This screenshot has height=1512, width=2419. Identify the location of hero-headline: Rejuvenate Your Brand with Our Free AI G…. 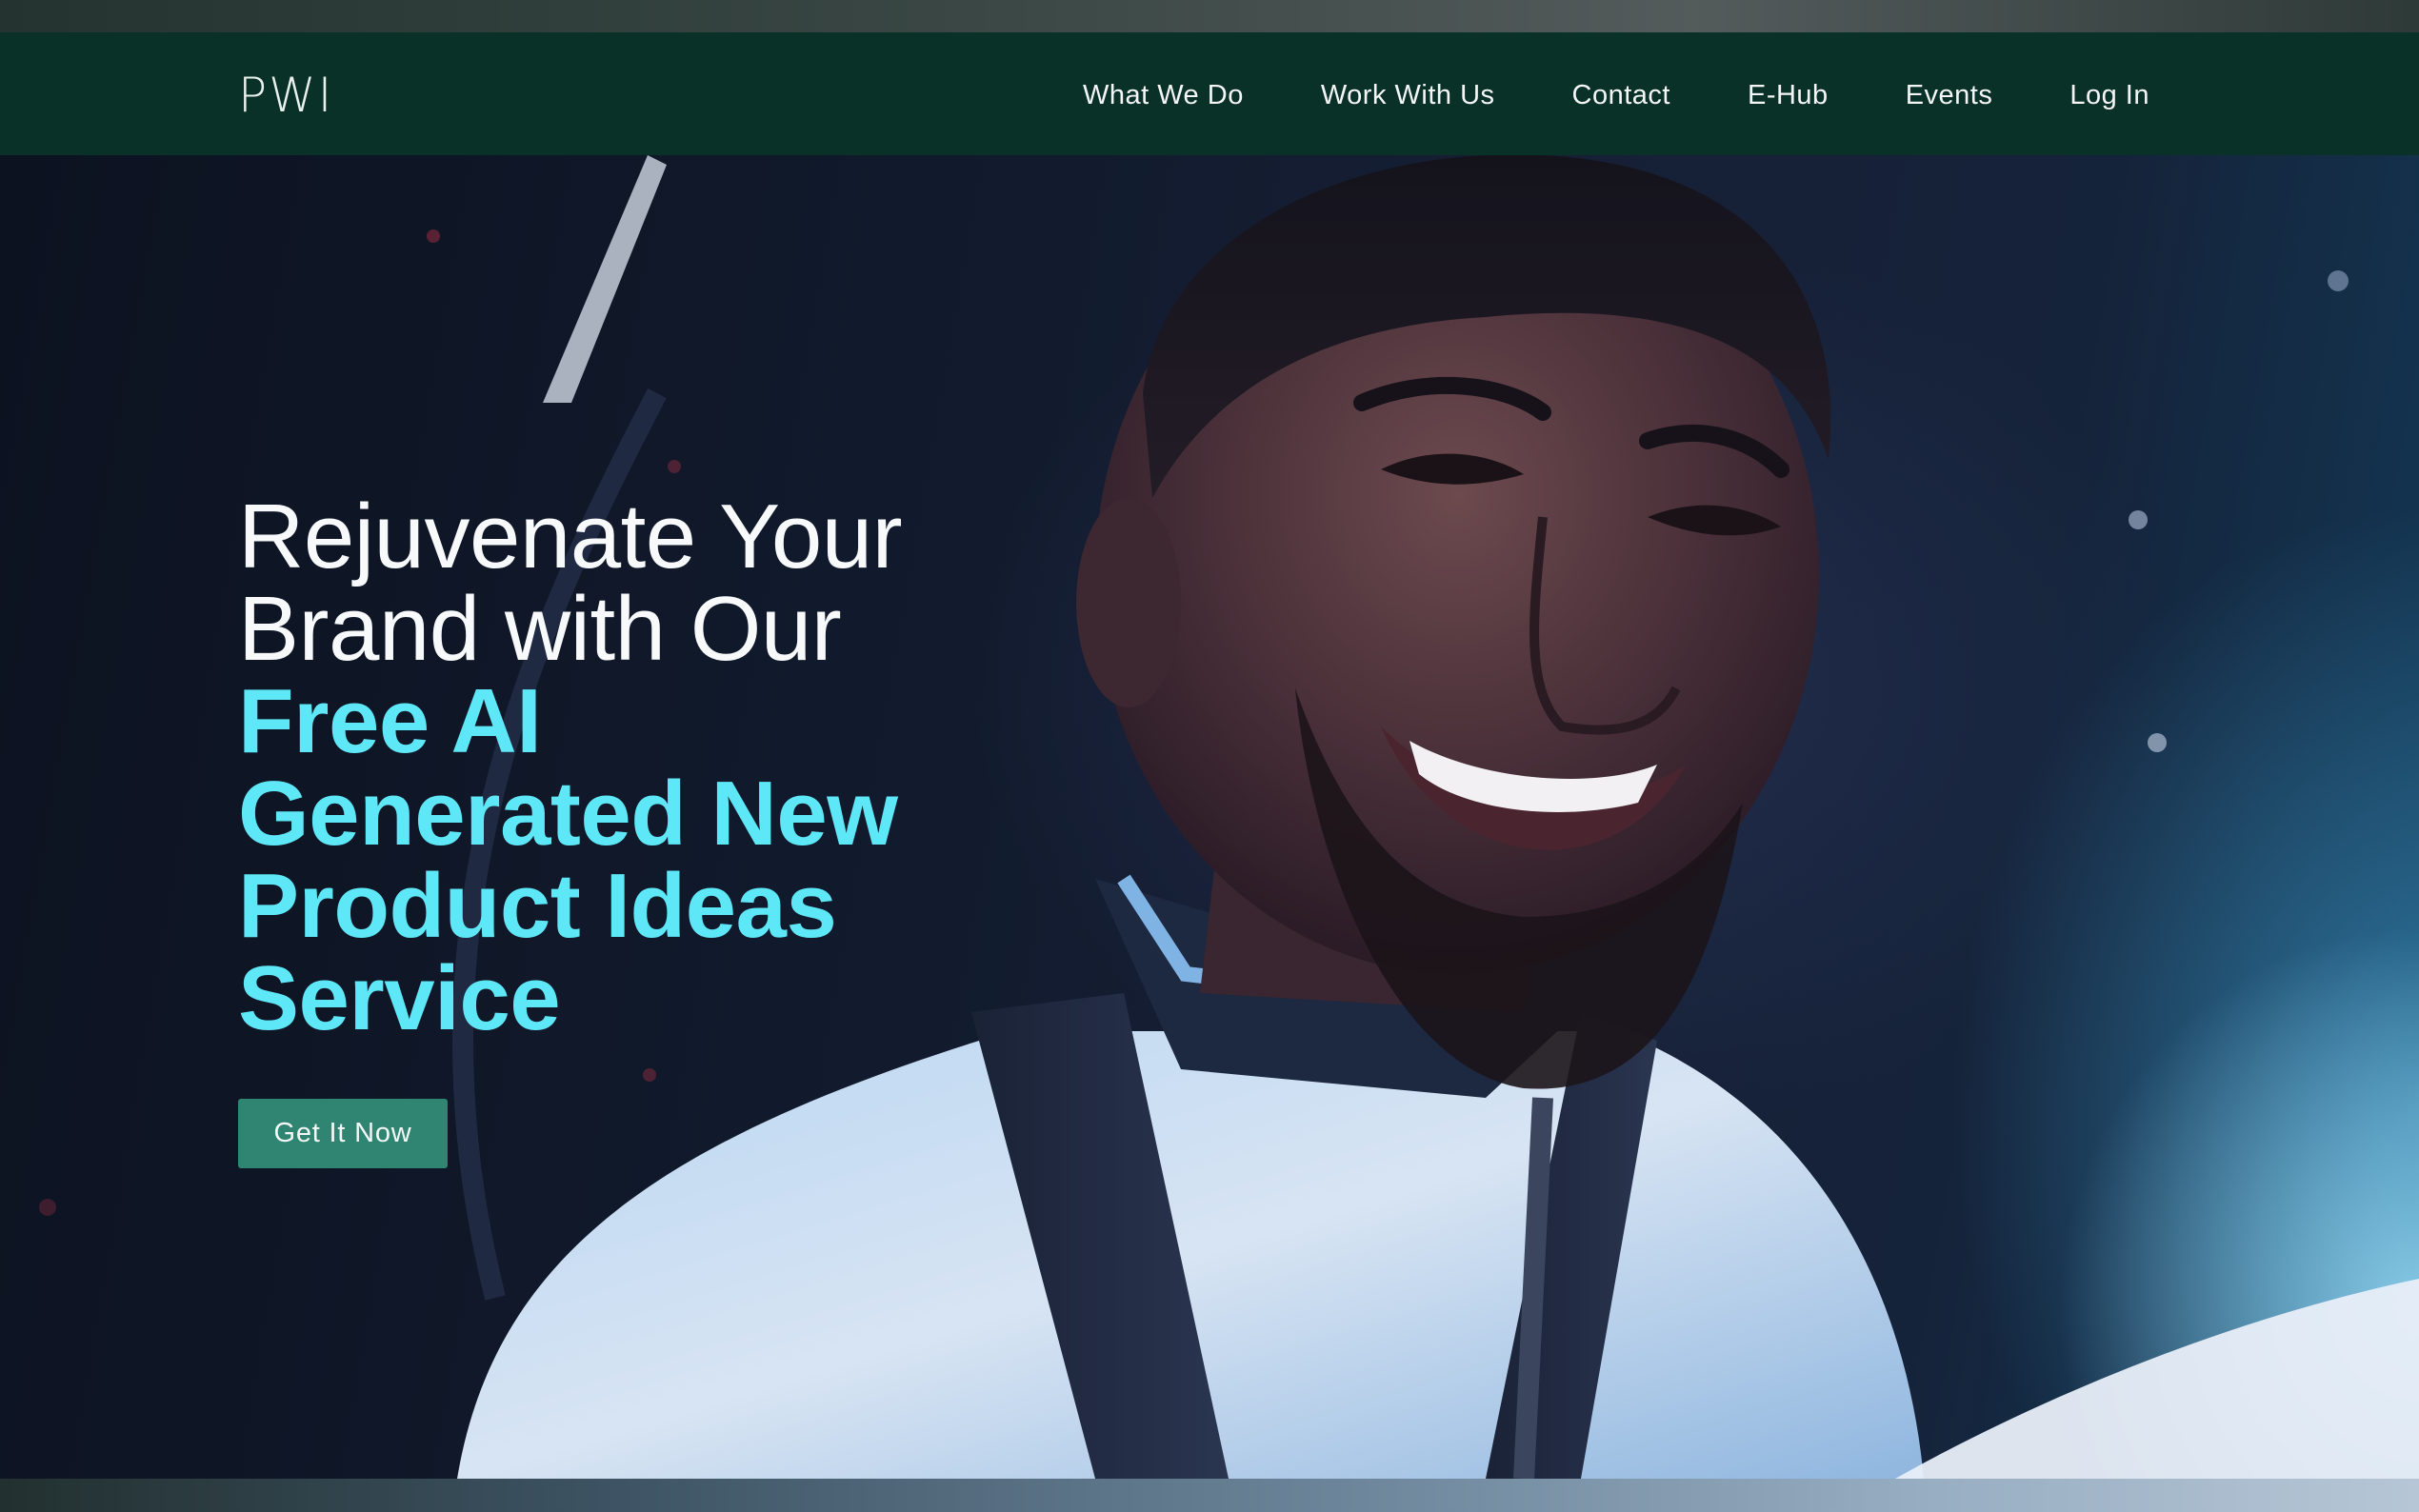
(600, 767).